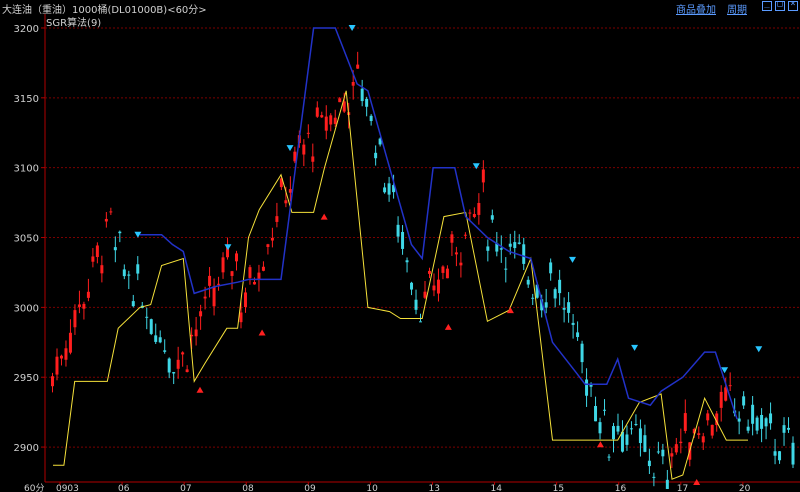  I want to click on x-tick-label: 10, so click(372, 488).